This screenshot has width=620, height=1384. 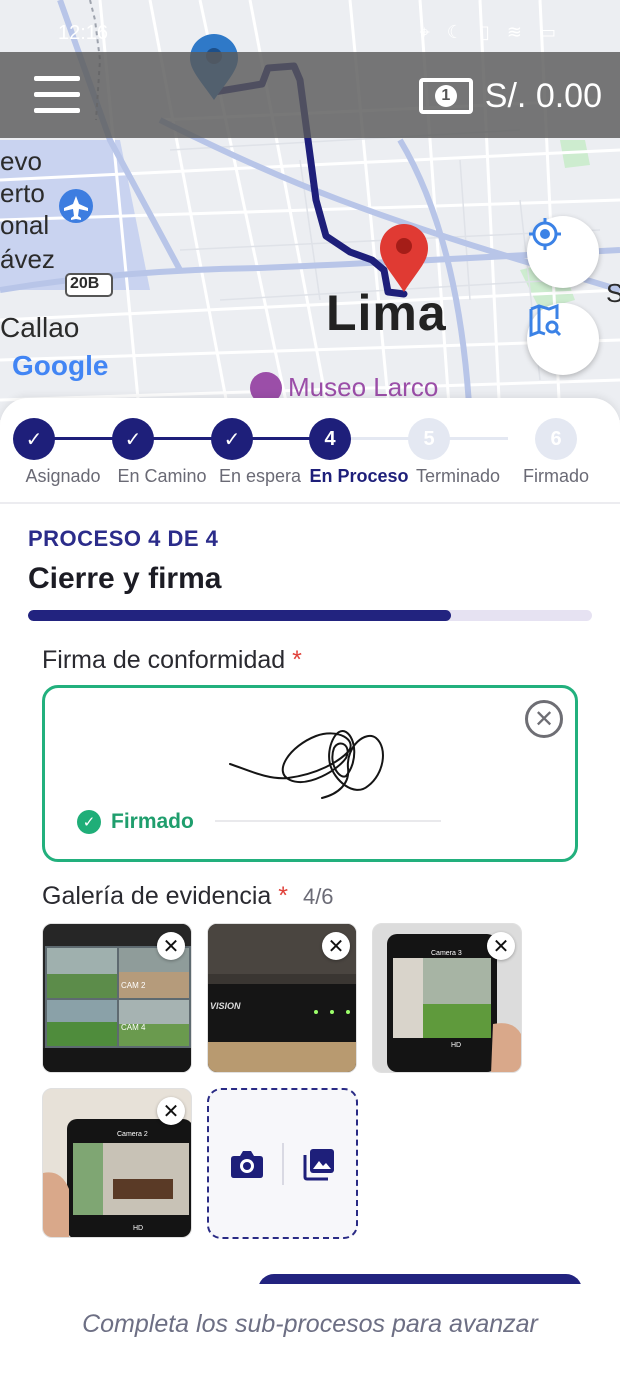 What do you see at coordinates (117, 1163) in the screenshot?
I see `gallery-image-4: Camera 2 HD ✕` at bounding box center [117, 1163].